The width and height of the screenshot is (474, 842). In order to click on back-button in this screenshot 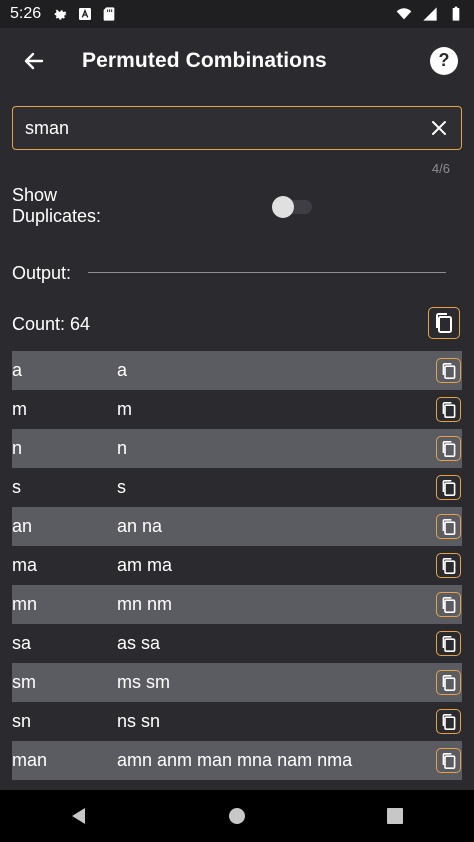, I will do `click(34, 61)`.